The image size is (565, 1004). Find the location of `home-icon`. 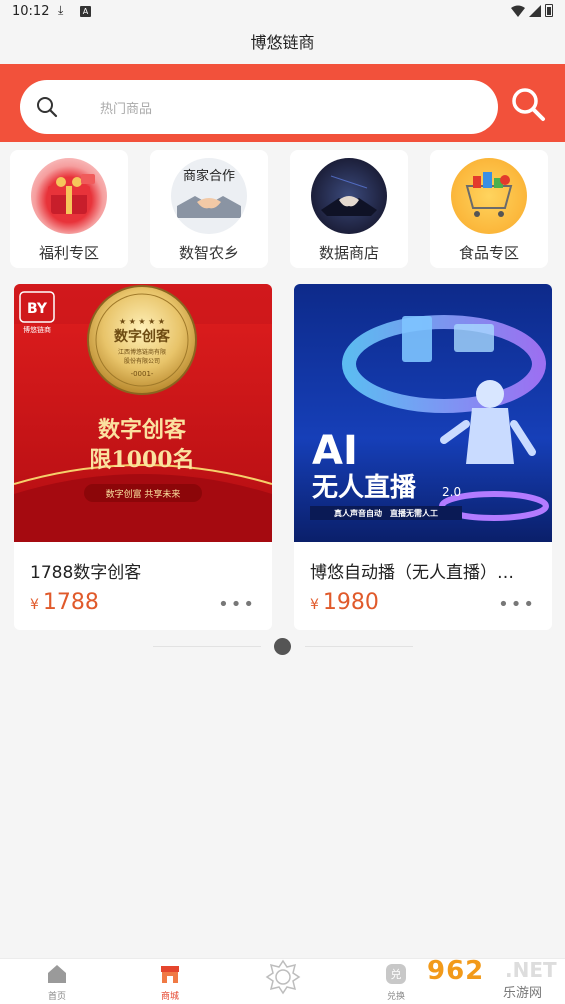

home-icon is located at coordinates (57, 974).